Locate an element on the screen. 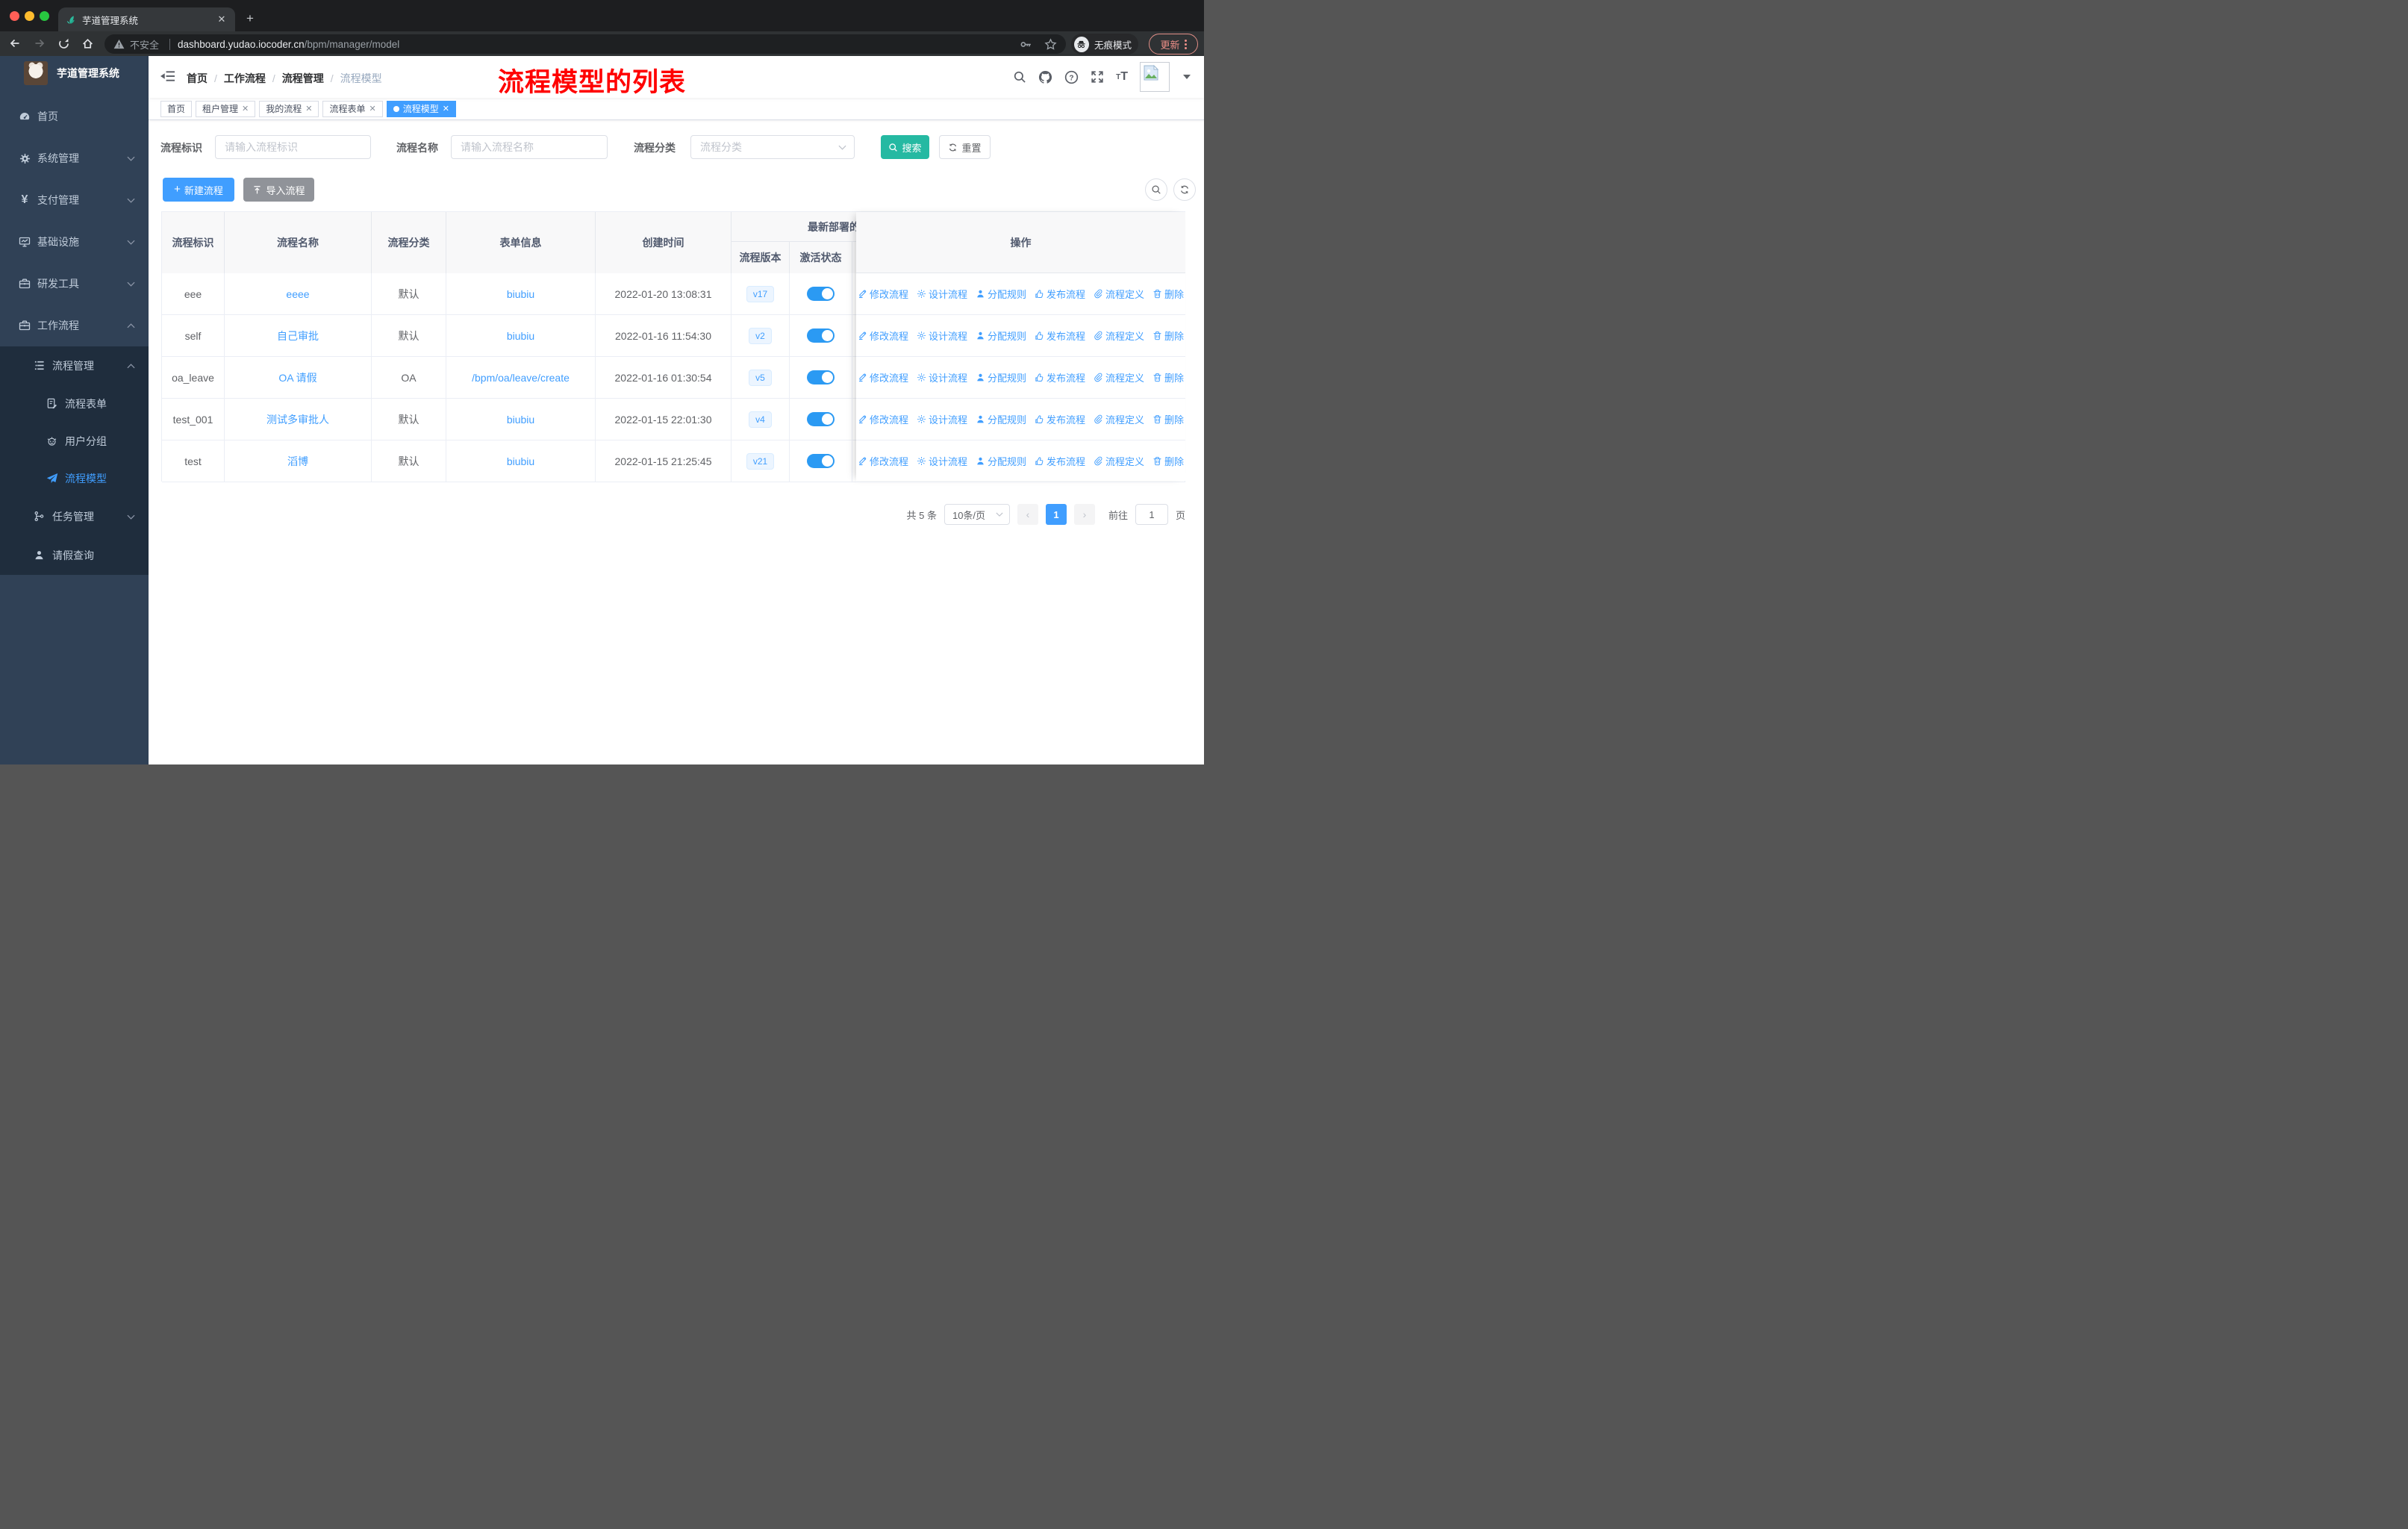 Image resolution: width=2408 pixels, height=1529 pixels. help-icon: ? is located at coordinates (1071, 77).